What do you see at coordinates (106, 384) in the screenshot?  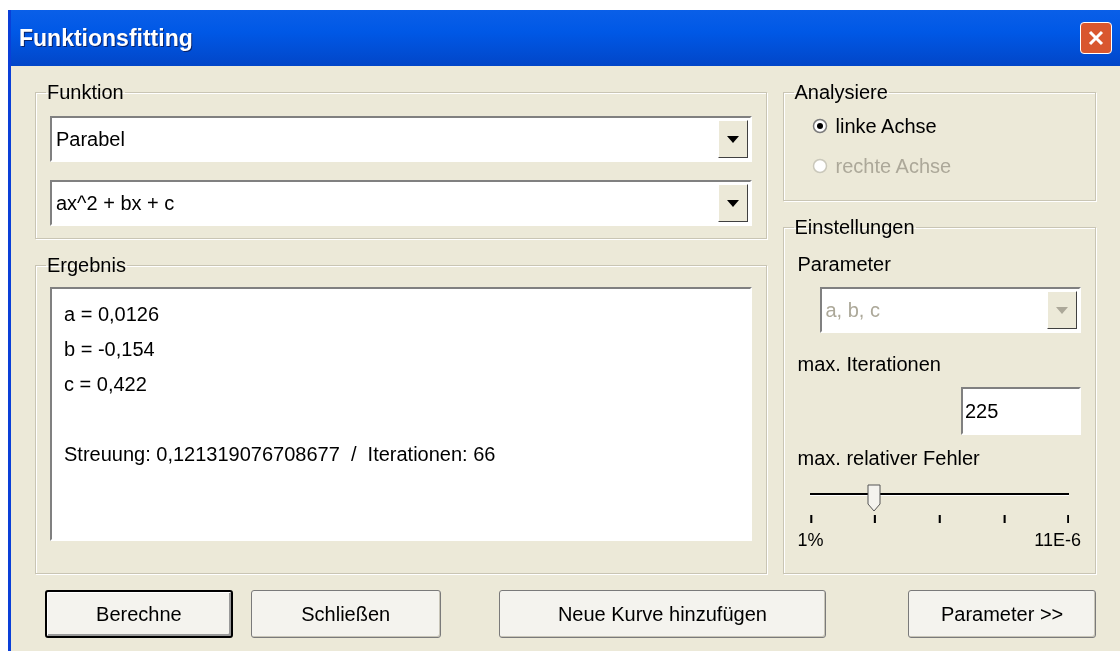 I see `result-line: c = 0,422` at bounding box center [106, 384].